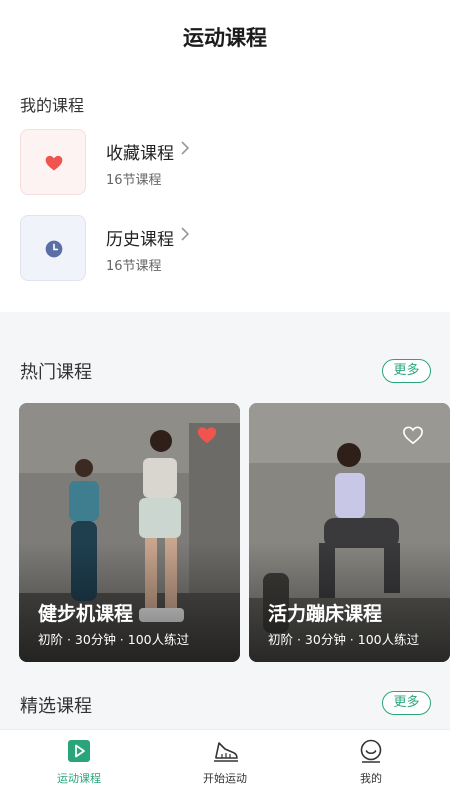  I want to click on page-title: 运动课程, so click(225, 38).